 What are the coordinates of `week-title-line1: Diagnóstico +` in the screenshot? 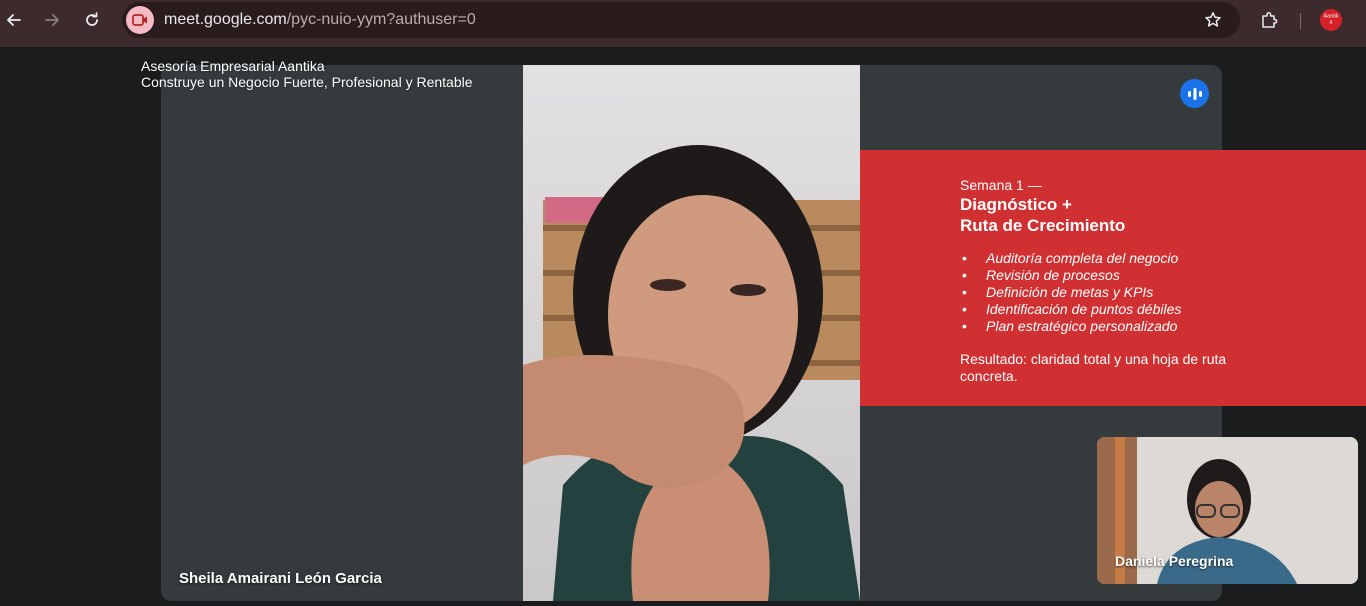 It's located at (1016, 204).